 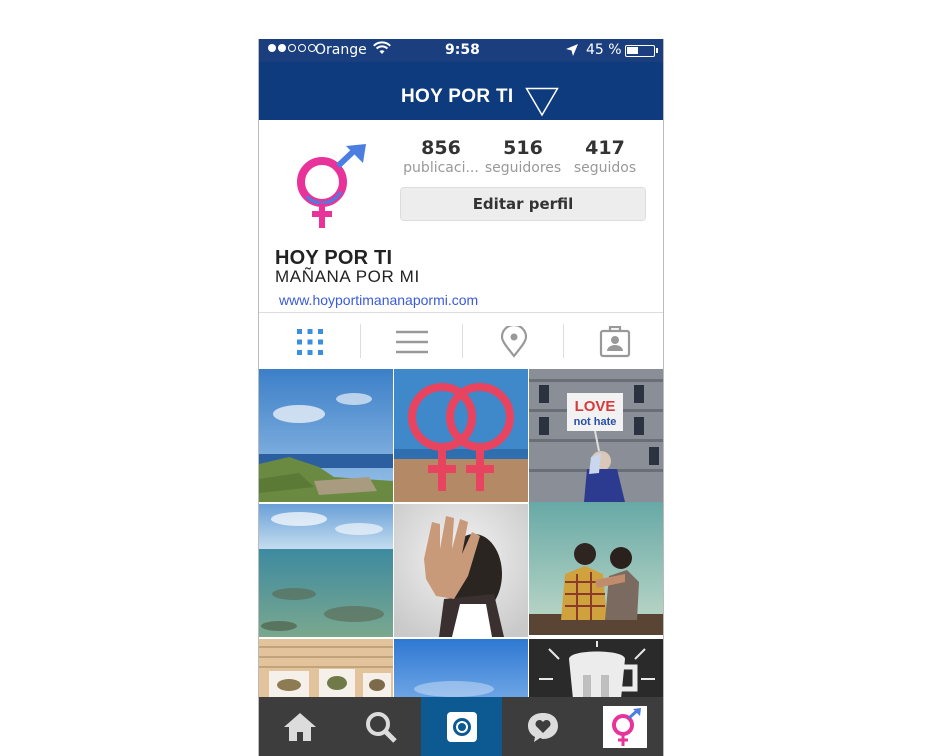 I want to click on grid-icon, so click(x=309, y=341).